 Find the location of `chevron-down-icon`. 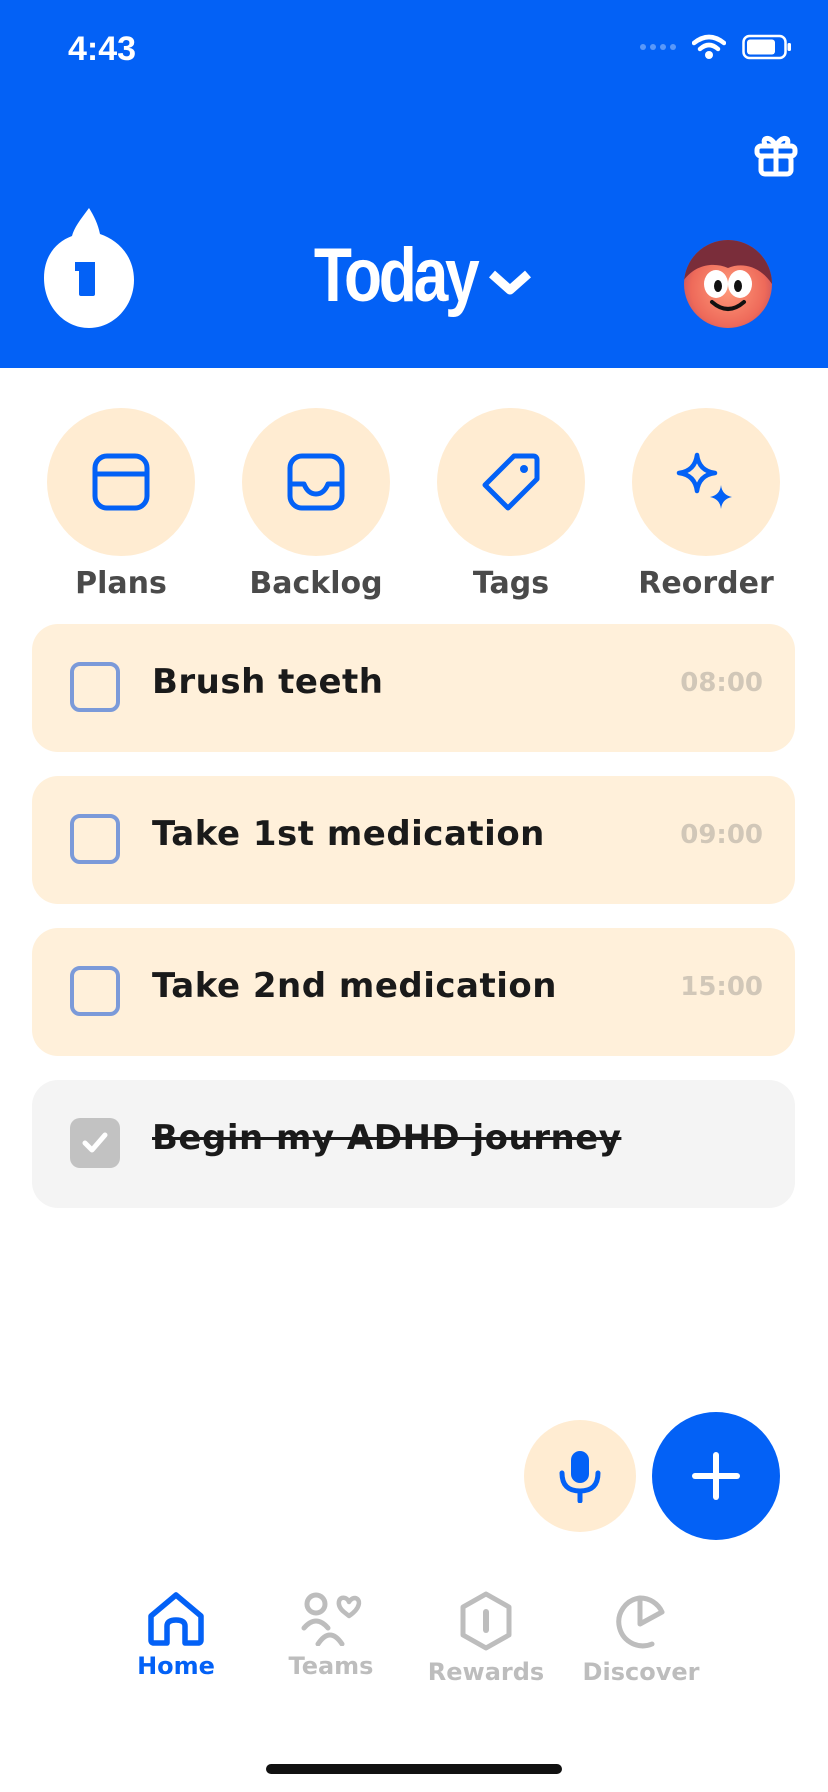

chevron-down-icon is located at coordinates (510, 282).